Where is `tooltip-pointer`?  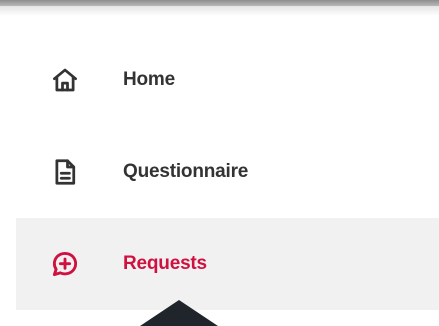 tooltip-pointer is located at coordinates (179, 313).